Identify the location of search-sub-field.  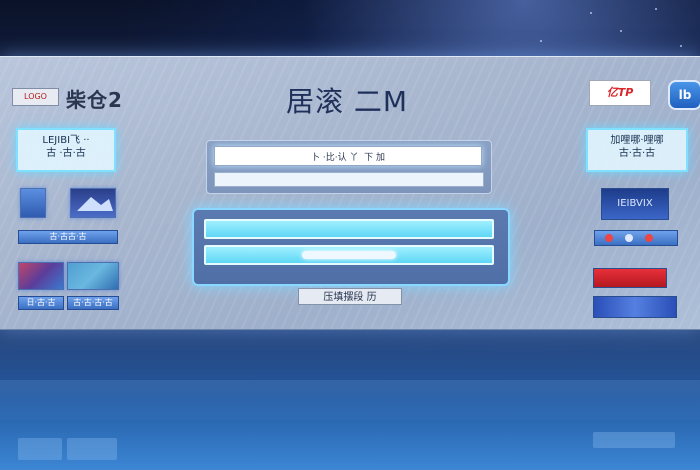
(349, 179).